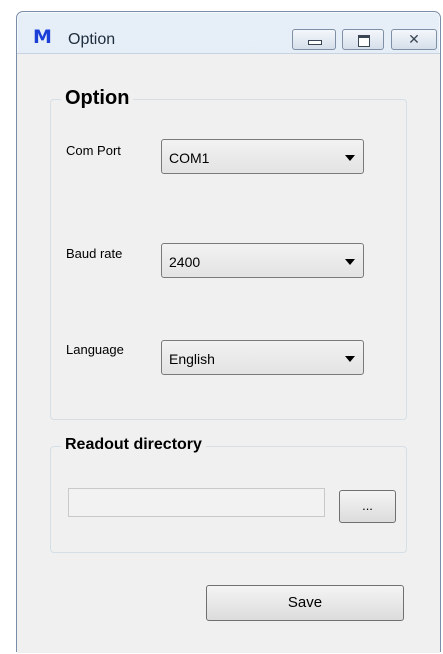 The height and width of the screenshot is (654, 443). I want to click on baud-rate-label: Baud rate, so click(94, 253).